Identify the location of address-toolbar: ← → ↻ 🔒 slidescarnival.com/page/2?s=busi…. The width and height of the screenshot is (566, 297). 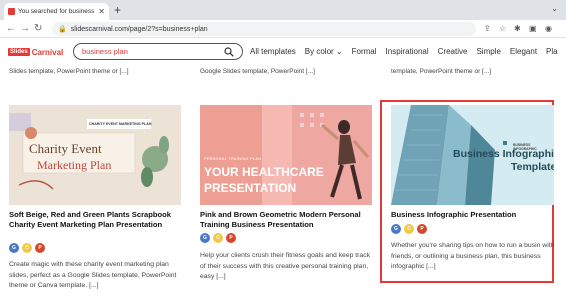
(283, 29).